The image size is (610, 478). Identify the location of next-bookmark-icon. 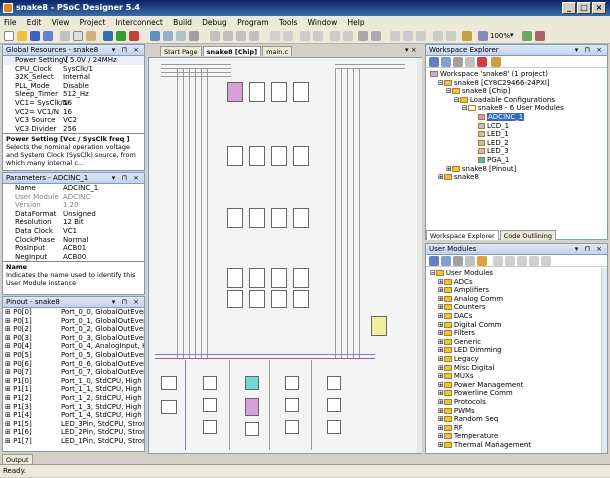
(451, 36).